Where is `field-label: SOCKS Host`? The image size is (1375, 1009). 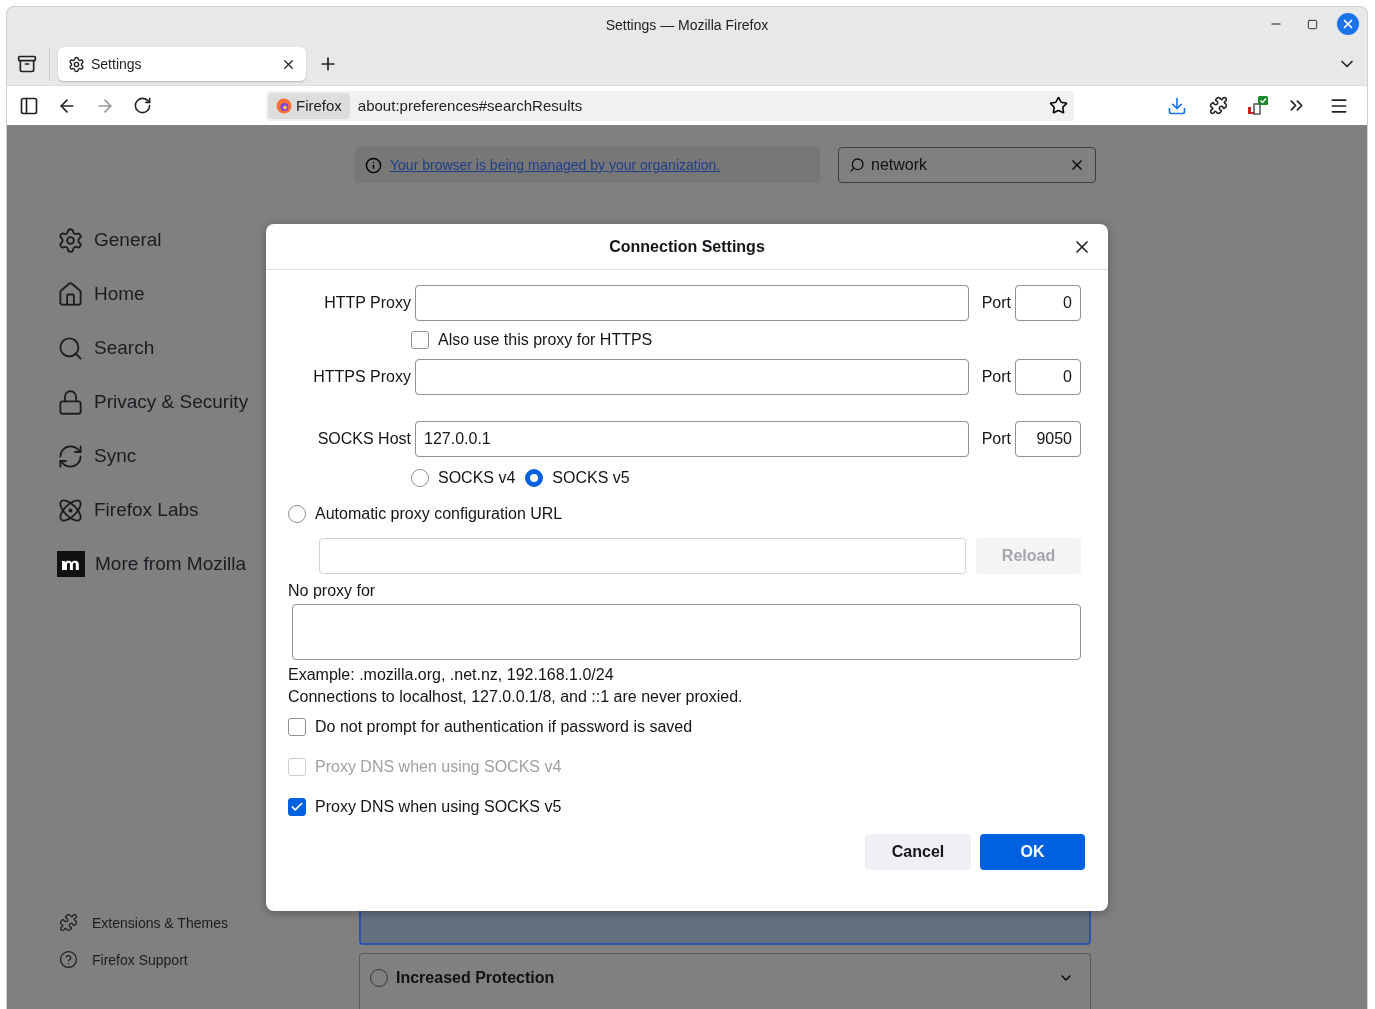
field-label: SOCKS Host is located at coordinates (363, 439).